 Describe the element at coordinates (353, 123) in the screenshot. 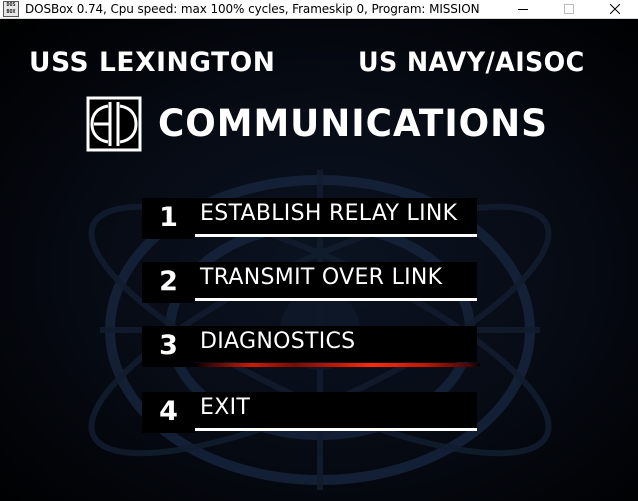

I see `page-title: COMMUNICATIONS` at that location.